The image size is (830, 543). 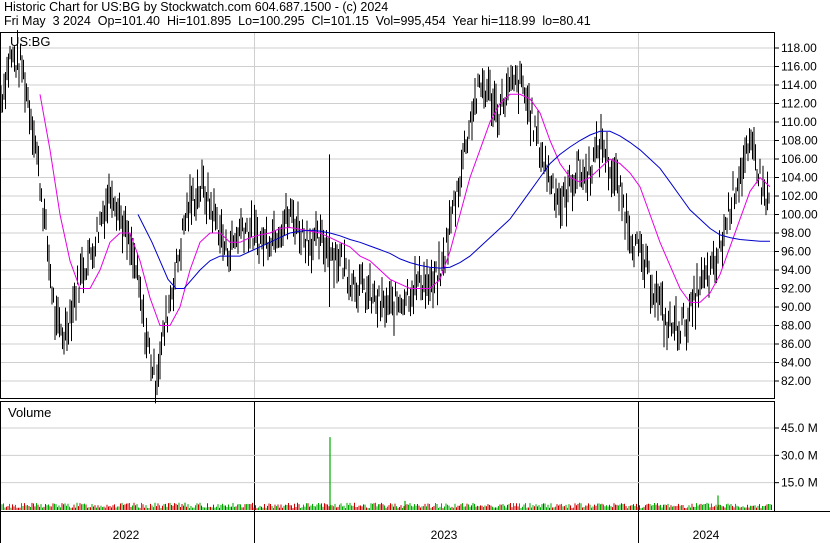 I want to click on price-tick-label: 112.00, so click(x=799, y=104).